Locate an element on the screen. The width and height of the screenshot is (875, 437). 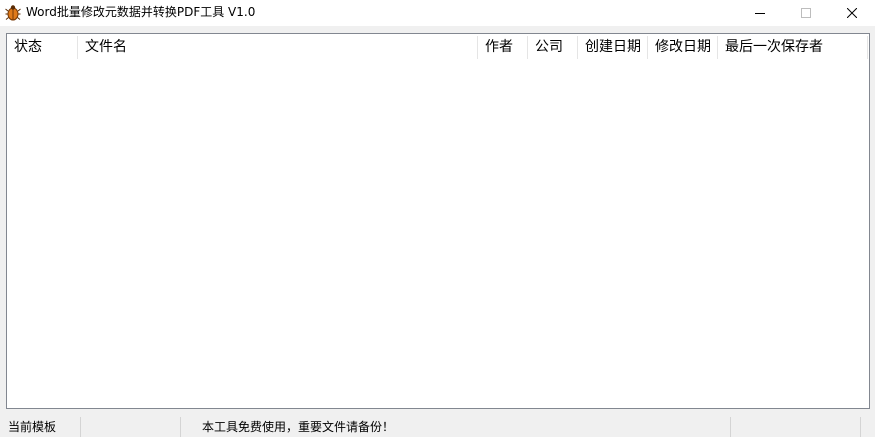
column-header-label: 修改日期 is located at coordinates (683, 47).